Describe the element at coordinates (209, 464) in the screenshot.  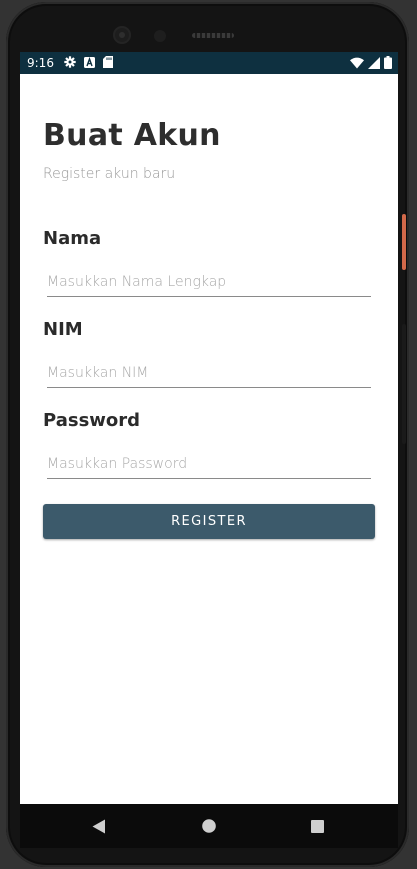
I see `password-input` at that location.